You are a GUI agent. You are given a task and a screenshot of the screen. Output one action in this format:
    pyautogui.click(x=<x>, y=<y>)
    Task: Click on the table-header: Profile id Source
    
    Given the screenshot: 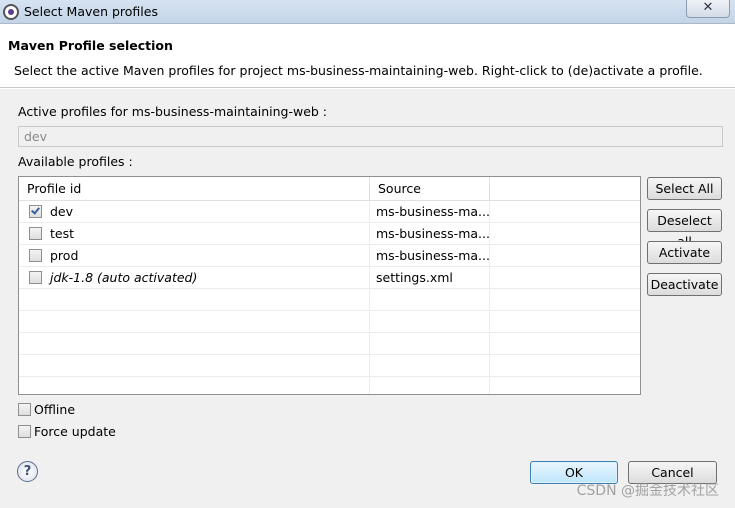 What is the action you would take?
    pyautogui.click(x=329, y=189)
    